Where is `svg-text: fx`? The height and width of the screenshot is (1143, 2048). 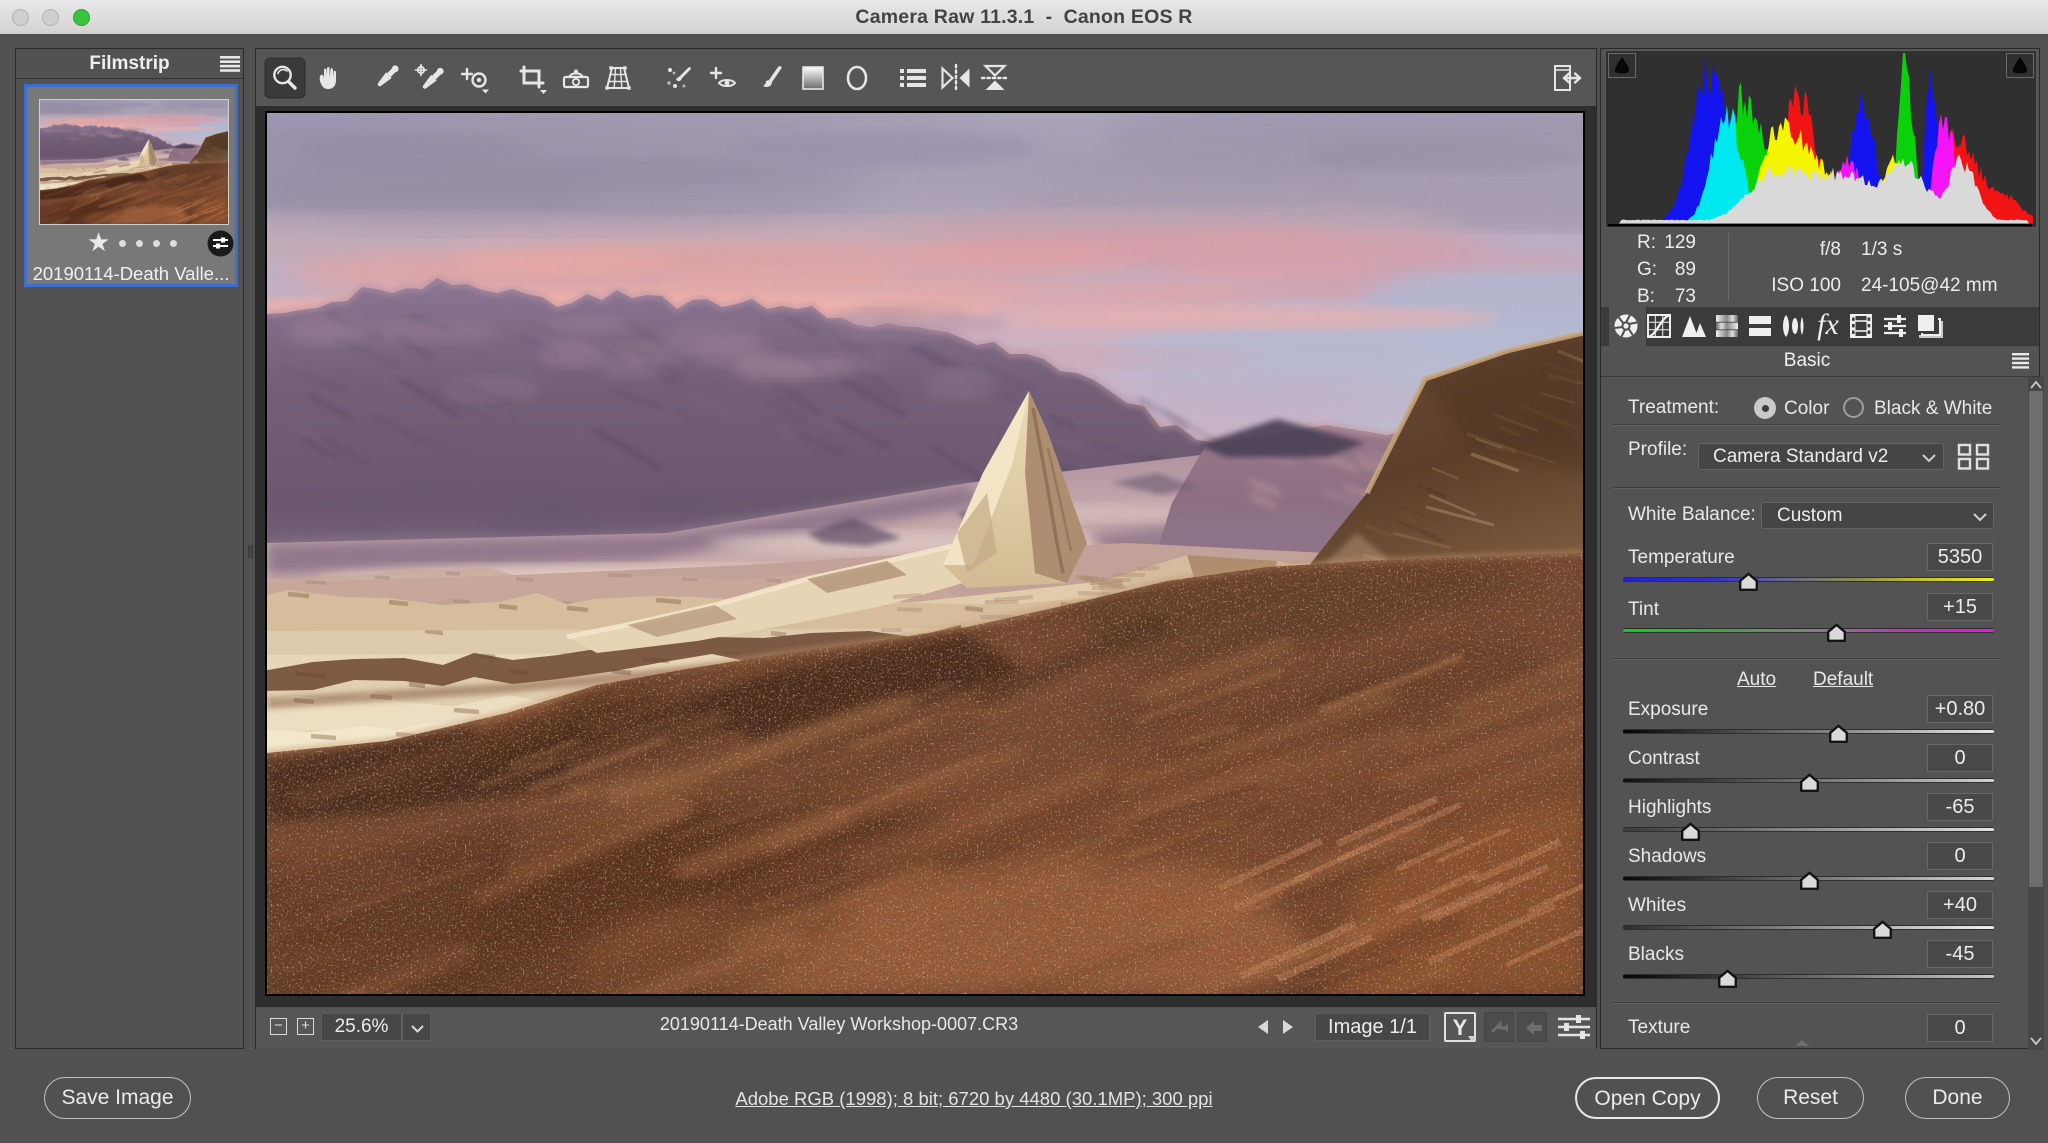
svg-text: fx is located at coordinates (1828, 324).